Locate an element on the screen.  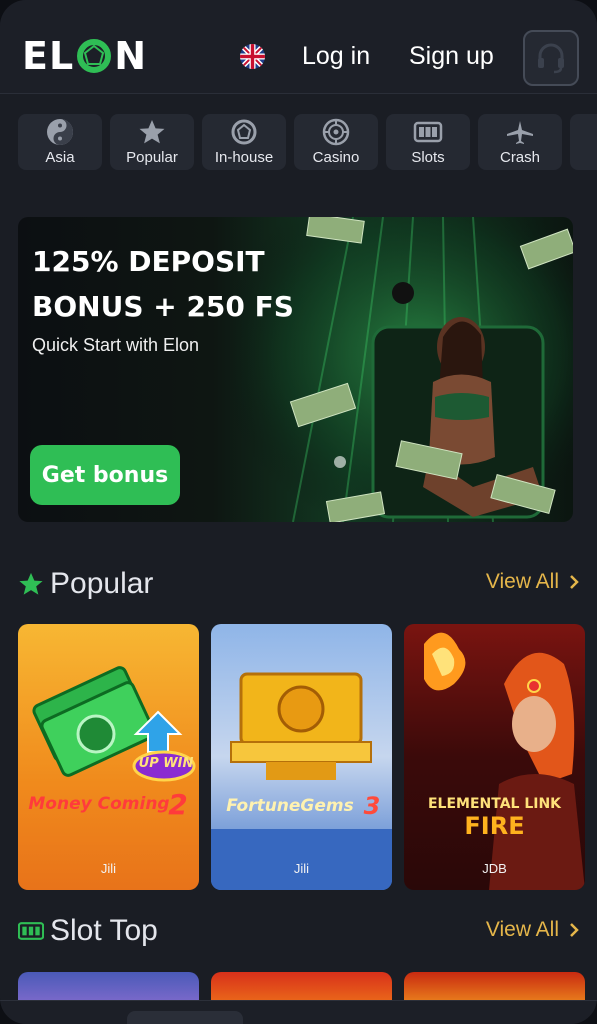
banner-subtitle: Quick Start with Elon is located at coordinates (116, 345).